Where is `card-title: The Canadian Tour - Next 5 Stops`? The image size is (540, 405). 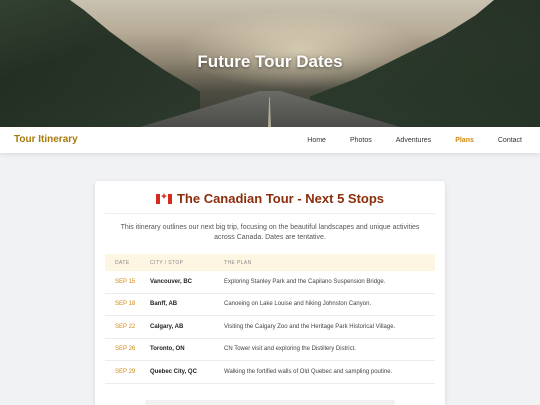
card-title: The Canadian Tour - Next 5 Stops is located at coordinates (270, 198).